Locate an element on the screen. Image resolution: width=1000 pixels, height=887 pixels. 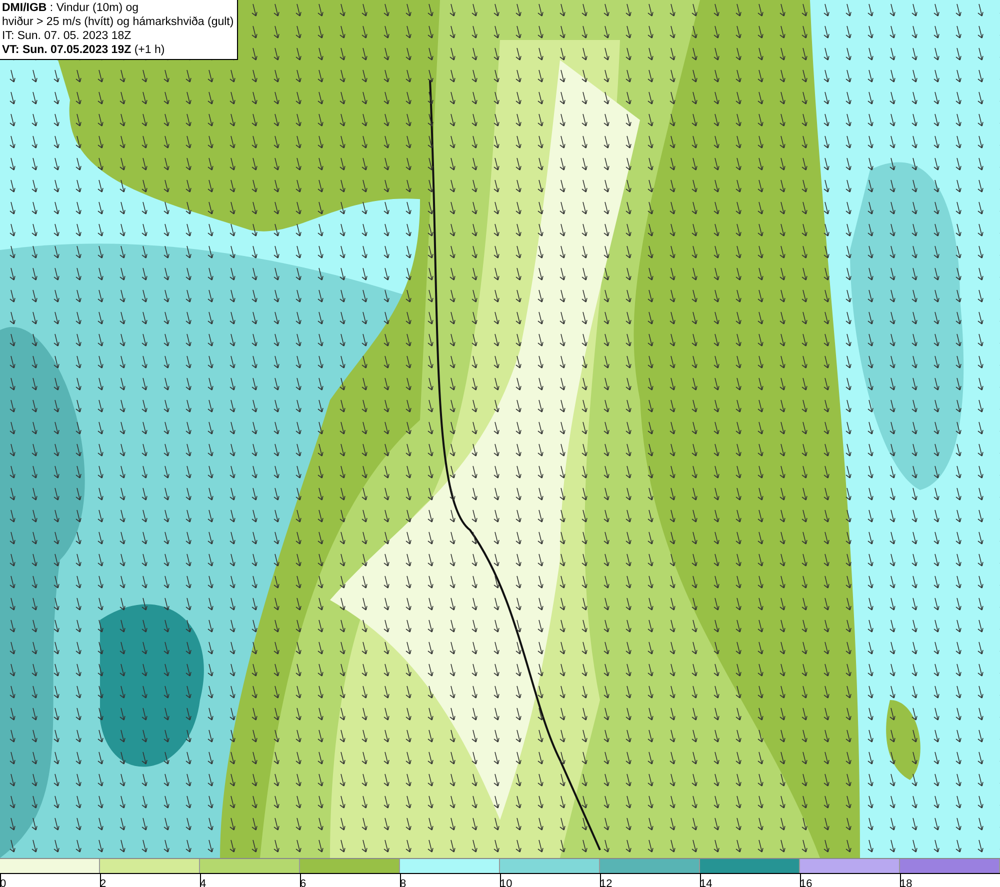
scale-label: 18 is located at coordinates (906, 882).